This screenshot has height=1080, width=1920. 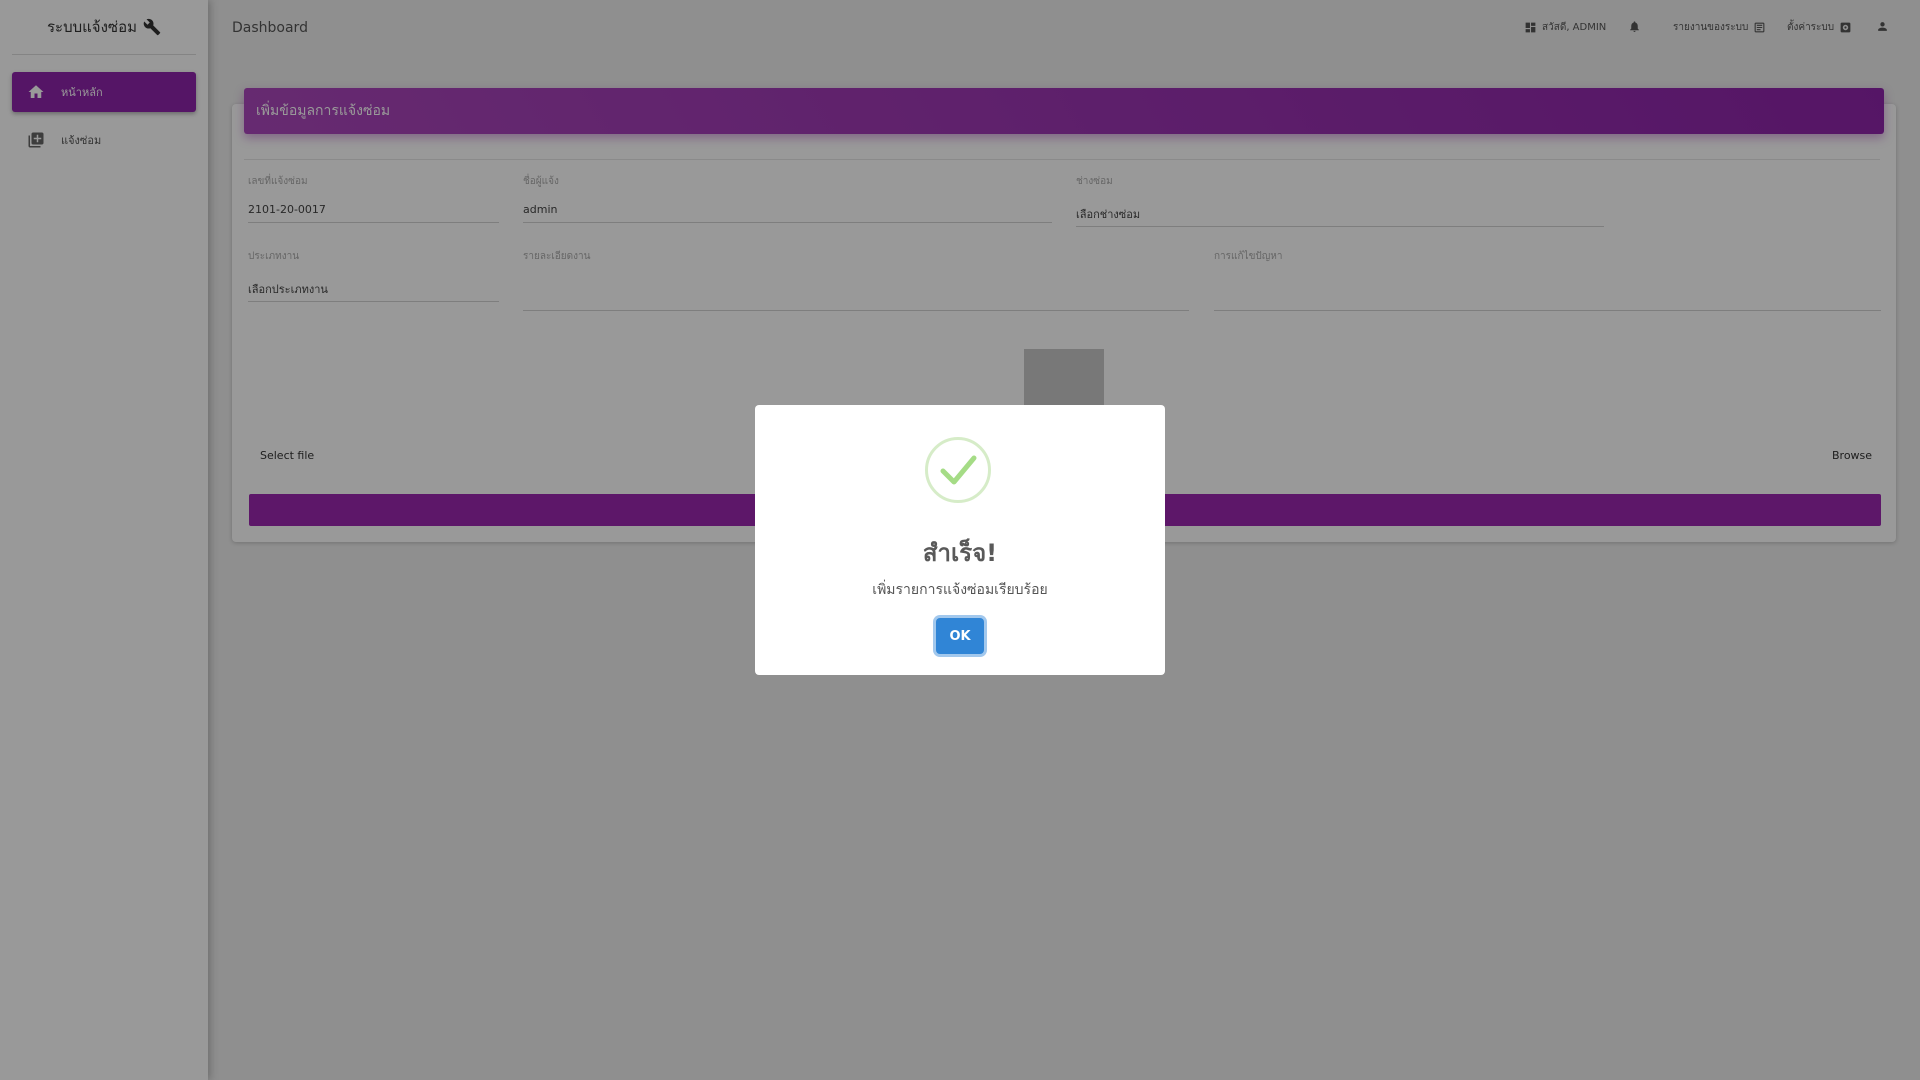 I want to click on dialog-message: เพิ่มรายการแจ้งซ่อมเรียบร้อย, so click(x=960, y=590).